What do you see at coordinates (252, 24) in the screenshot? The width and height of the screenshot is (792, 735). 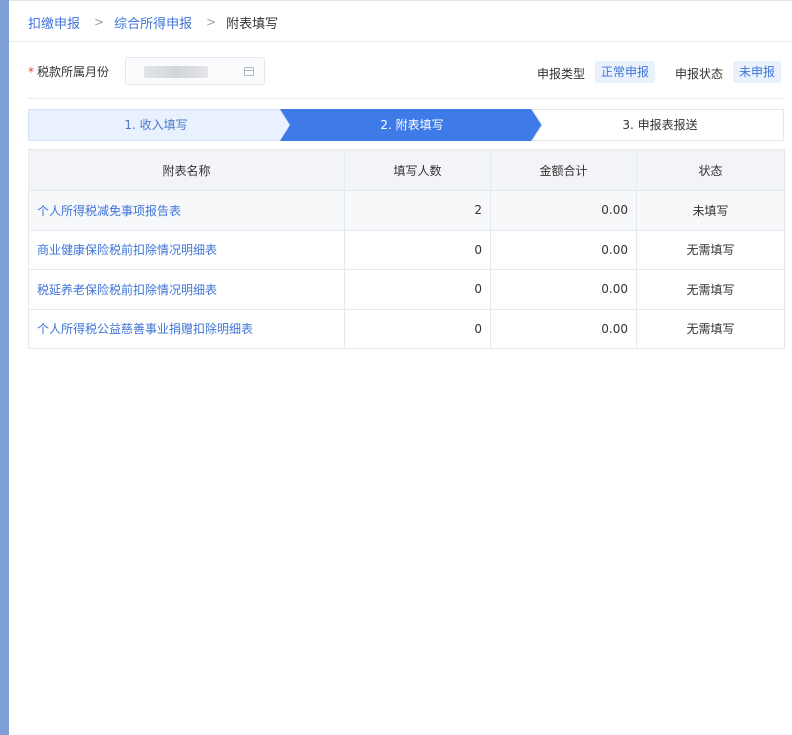 I see `breadcrumb-current: 附表填写` at bounding box center [252, 24].